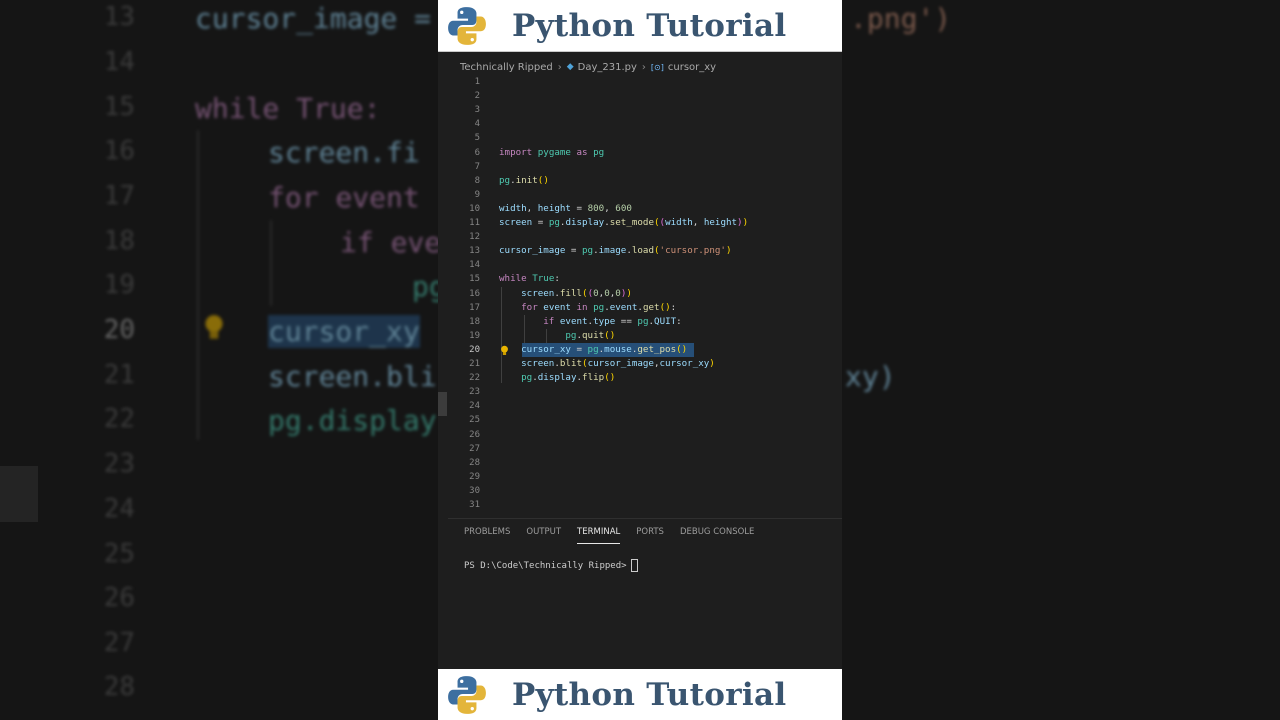 The width and height of the screenshot is (1280, 720). What do you see at coordinates (119, 643) in the screenshot?
I see `bg-line-number: 27` at bounding box center [119, 643].